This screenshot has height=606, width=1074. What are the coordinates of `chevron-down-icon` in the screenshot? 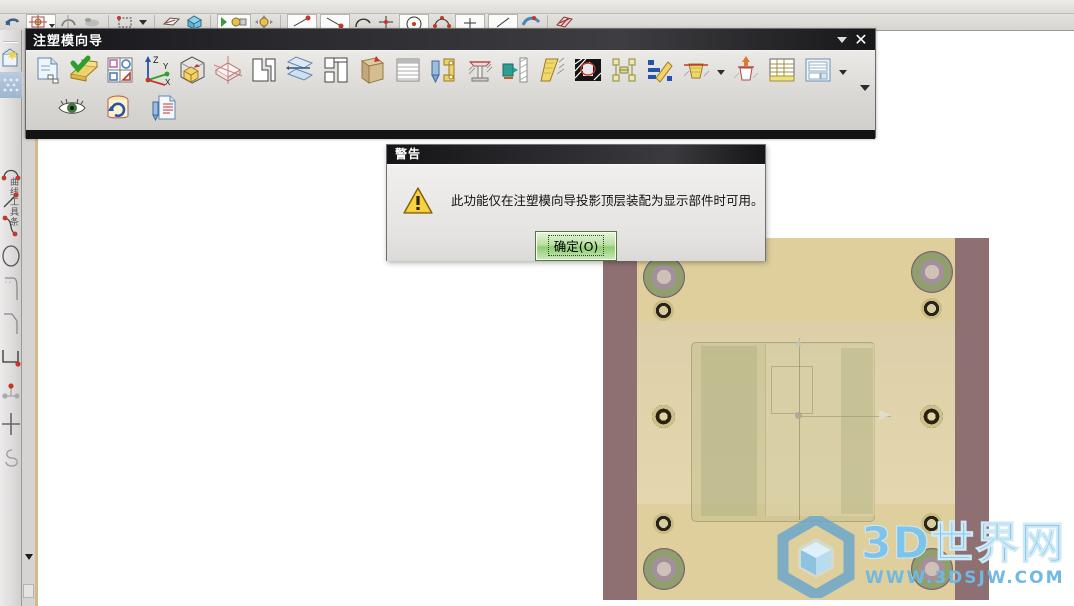 It's located at (842, 40).